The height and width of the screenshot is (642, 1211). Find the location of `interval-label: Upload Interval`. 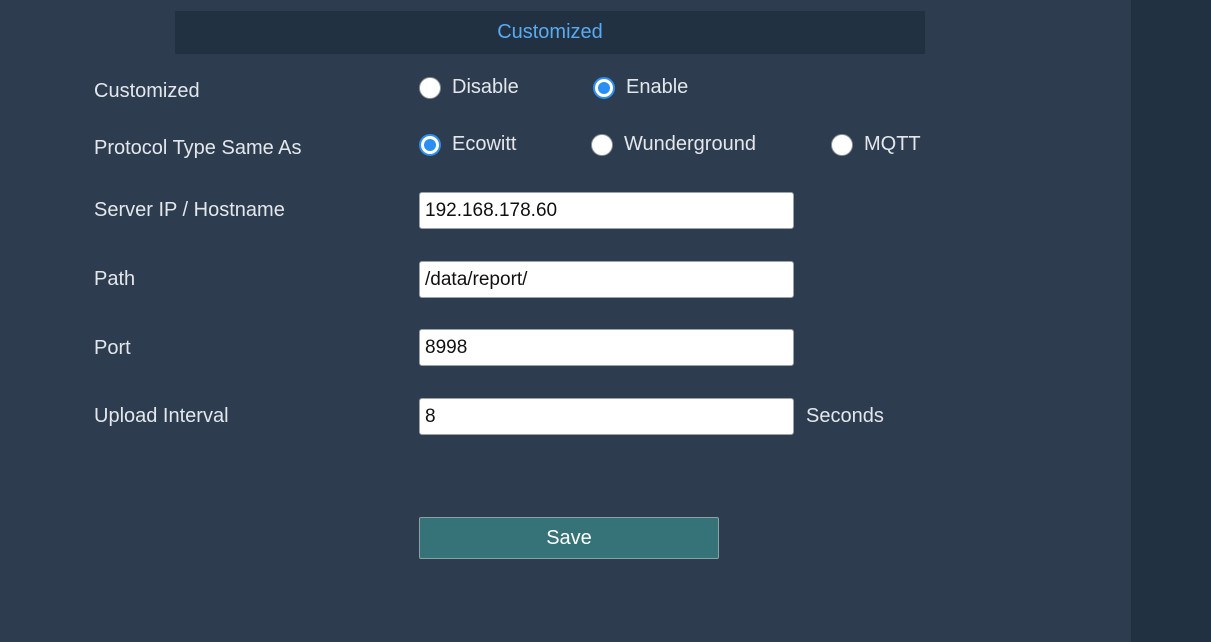

interval-label: Upload Interval is located at coordinates (161, 416).